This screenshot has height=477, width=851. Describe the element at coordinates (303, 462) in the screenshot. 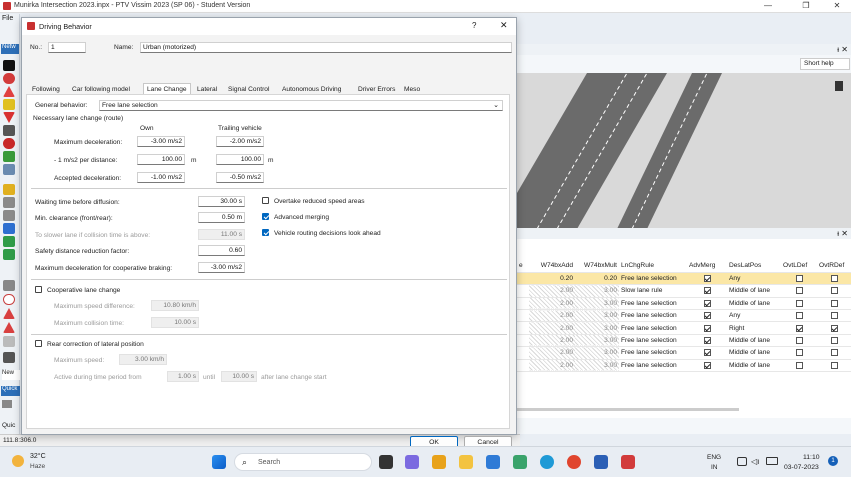

I see `search-box: ⌕ Search` at that location.